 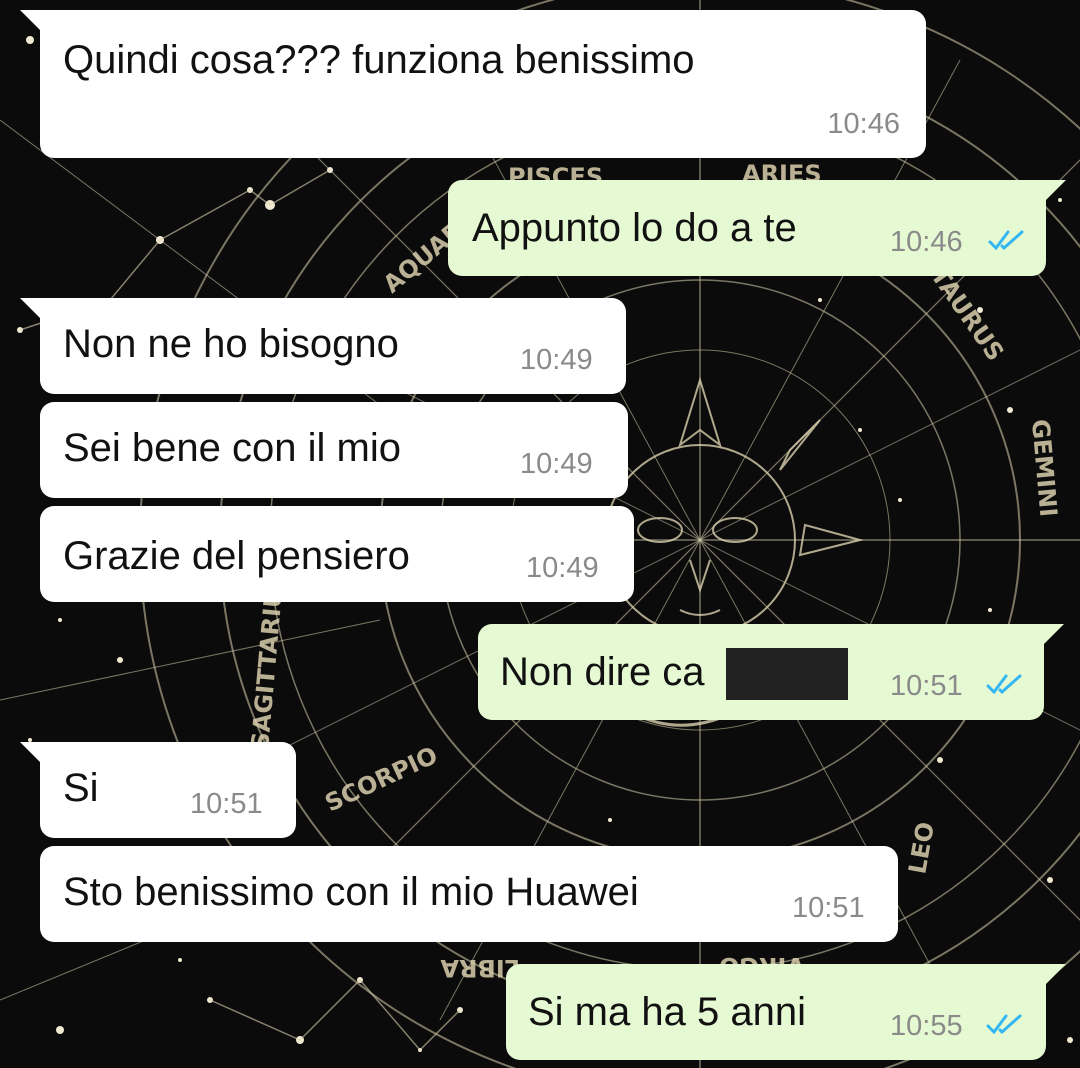 What do you see at coordinates (473, 84) in the screenshot?
I see `message-bubble-incoming: Quindi cosa??? funziona benissimo 10:46` at bounding box center [473, 84].